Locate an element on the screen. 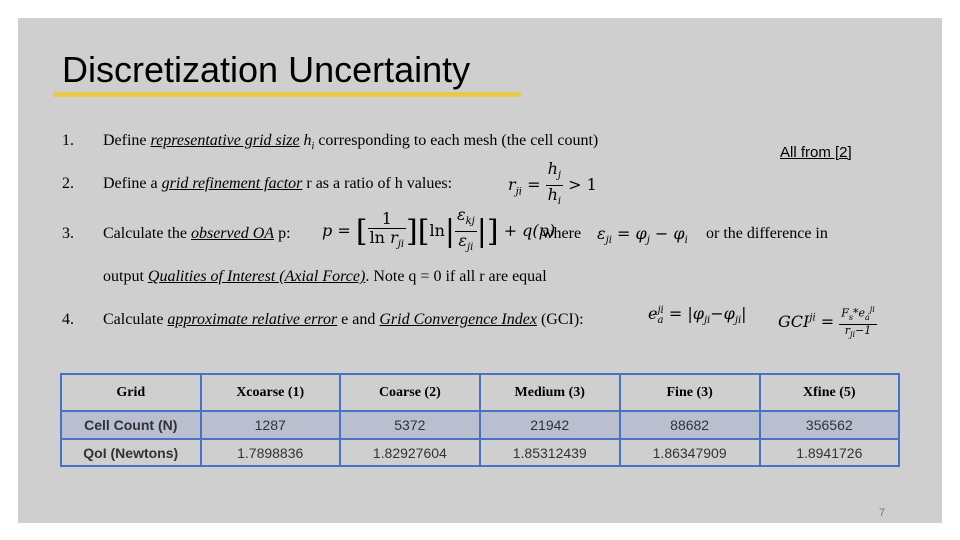  table-header-cell: Xcoarse (1) is located at coordinates (270, 392).